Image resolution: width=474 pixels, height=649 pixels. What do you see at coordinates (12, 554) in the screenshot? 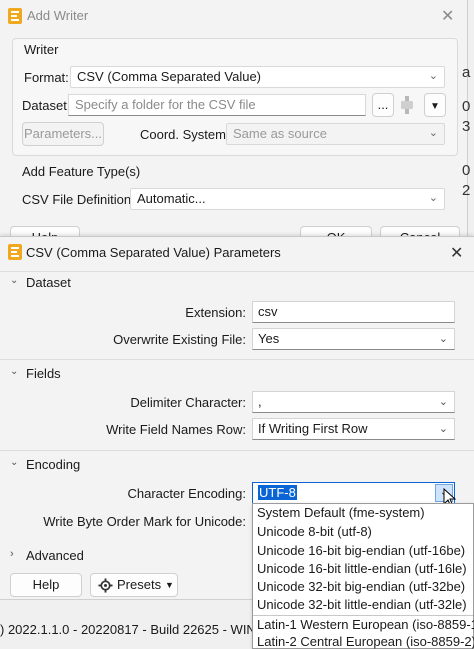
I see `chevron-right-icon: ›` at bounding box center [12, 554].